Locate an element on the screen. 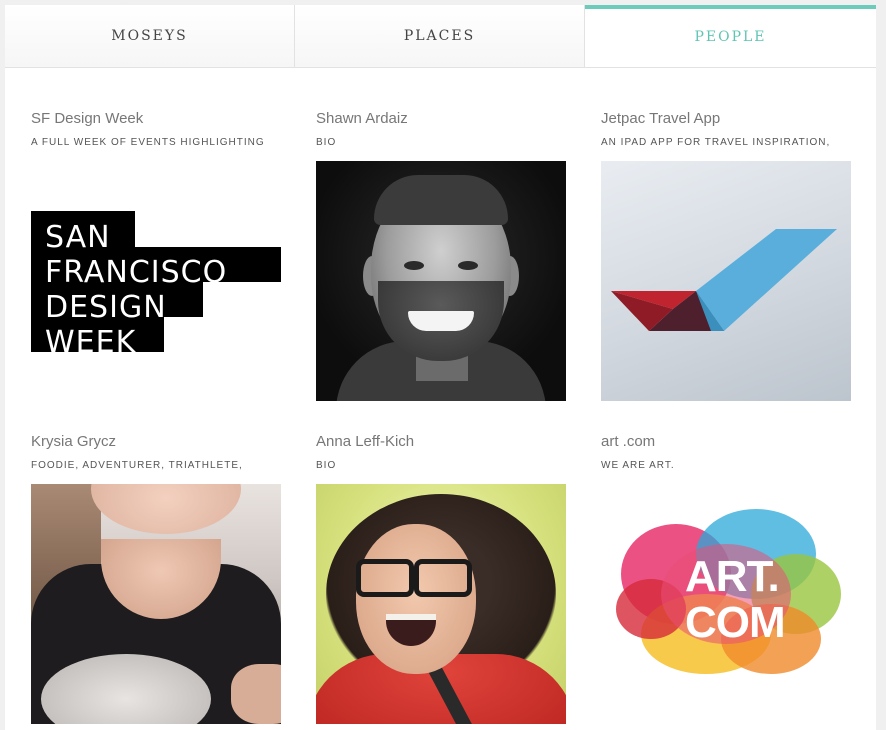 The height and width of the screenshot is (730, 886). card-artcom: art .com WE ARE ART. ART. COM is located at coordinates (726, 578).